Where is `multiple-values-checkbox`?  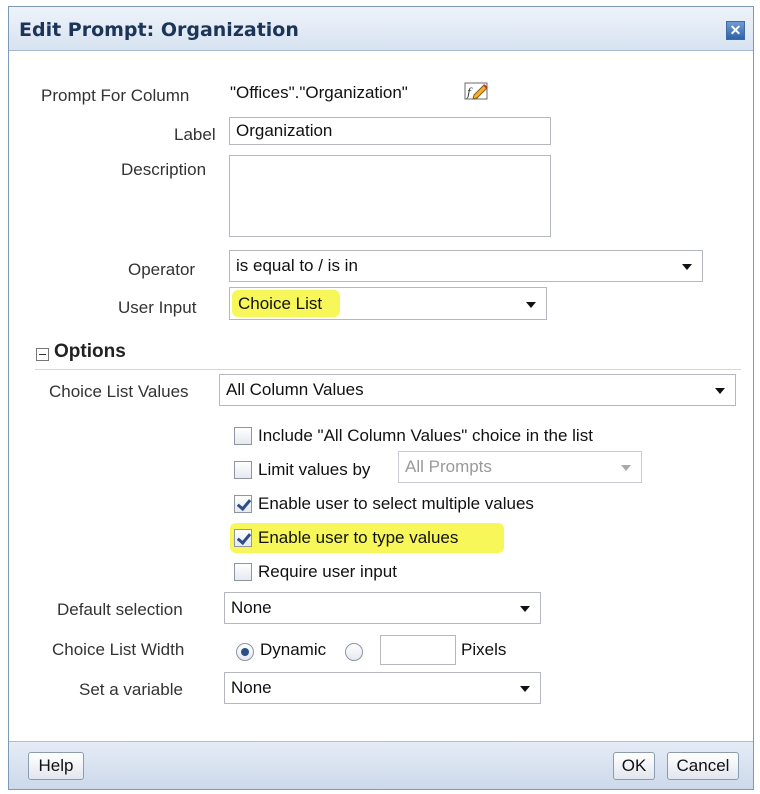
multiple-values-checkbox is located at coordinates (243, 504).